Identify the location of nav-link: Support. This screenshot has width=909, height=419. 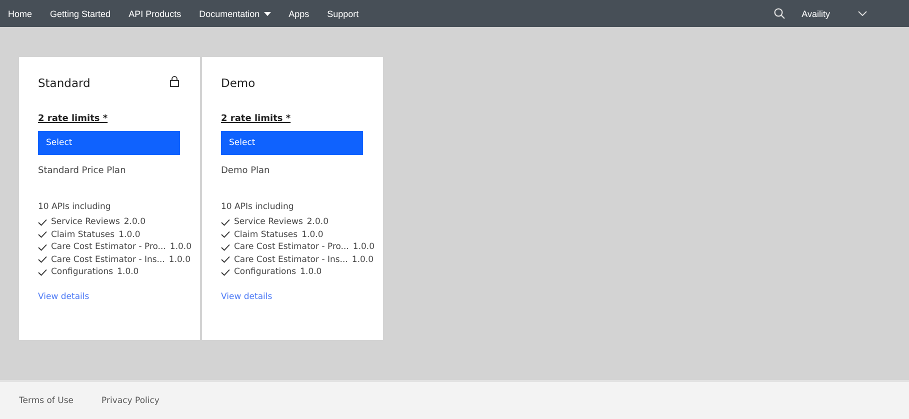
(343, 13).